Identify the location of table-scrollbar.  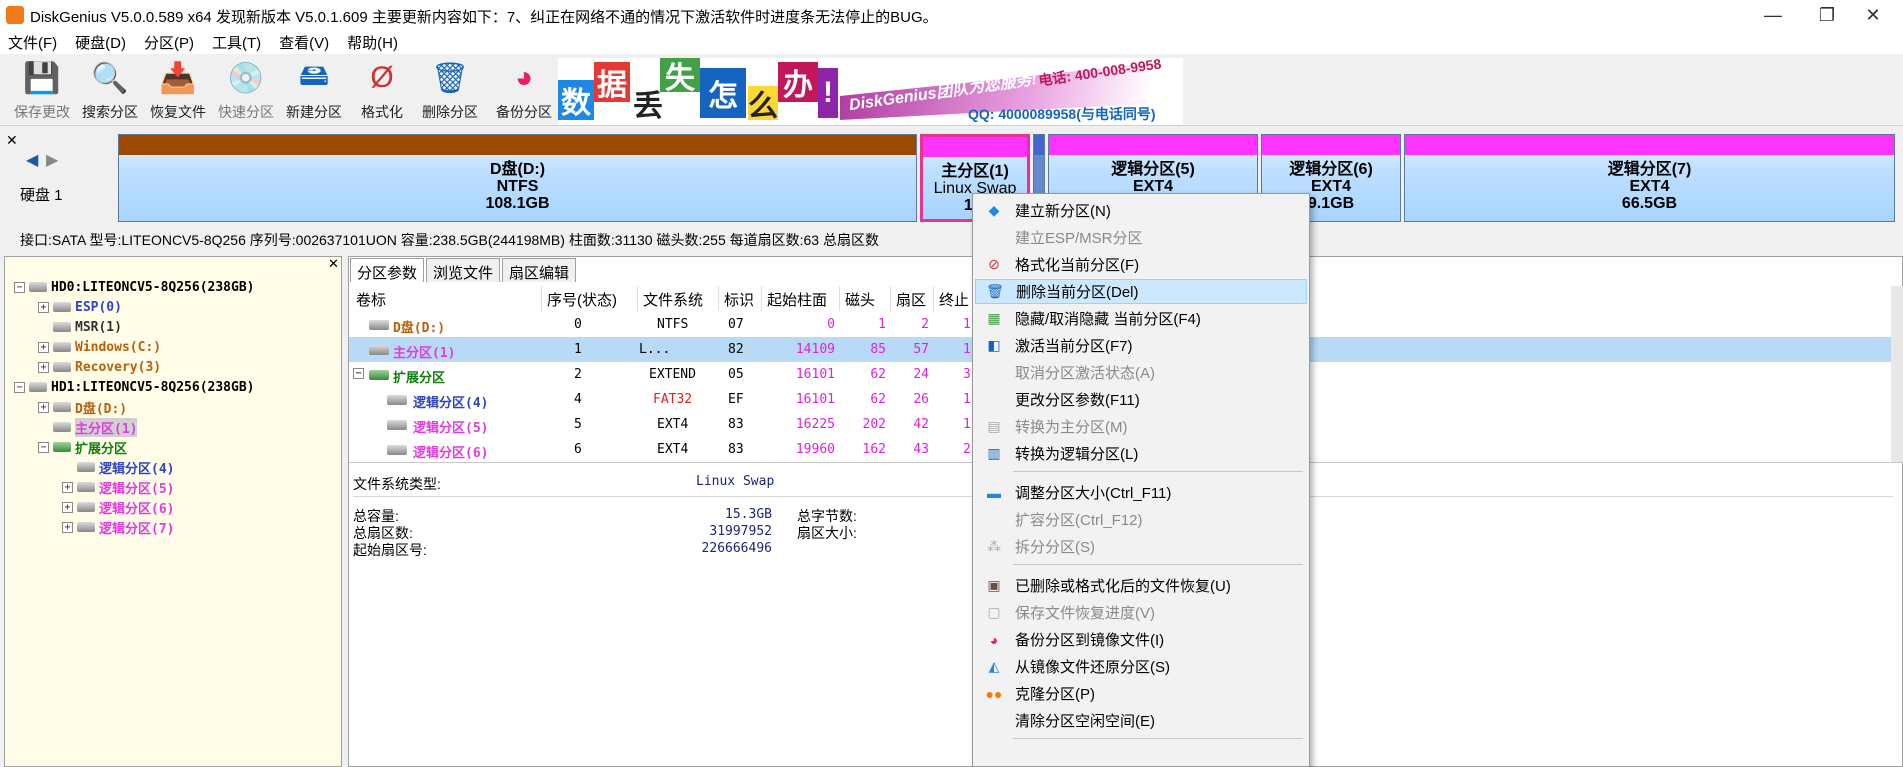
(1897, 374).